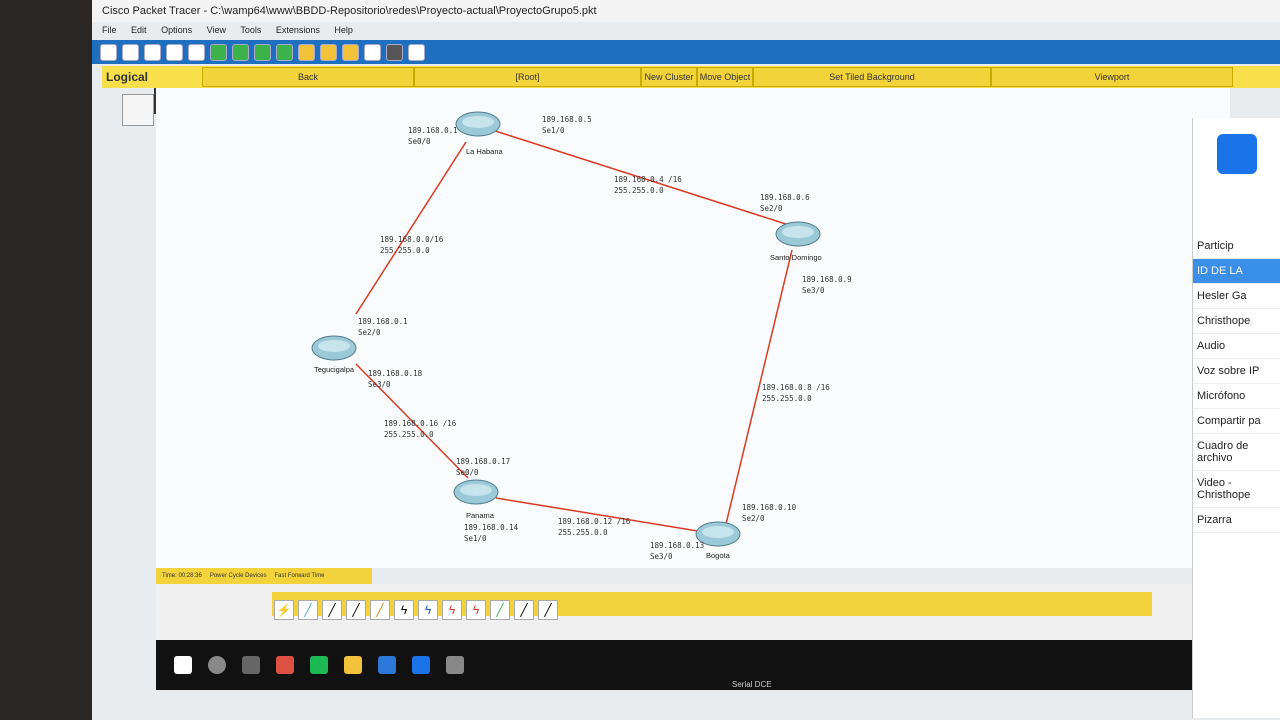 Image resolution: width=1280 pixels, height=720 pixels. Describe the element at coordinates (240, 52) in the screenshot. I see `paste-icon` at that location.